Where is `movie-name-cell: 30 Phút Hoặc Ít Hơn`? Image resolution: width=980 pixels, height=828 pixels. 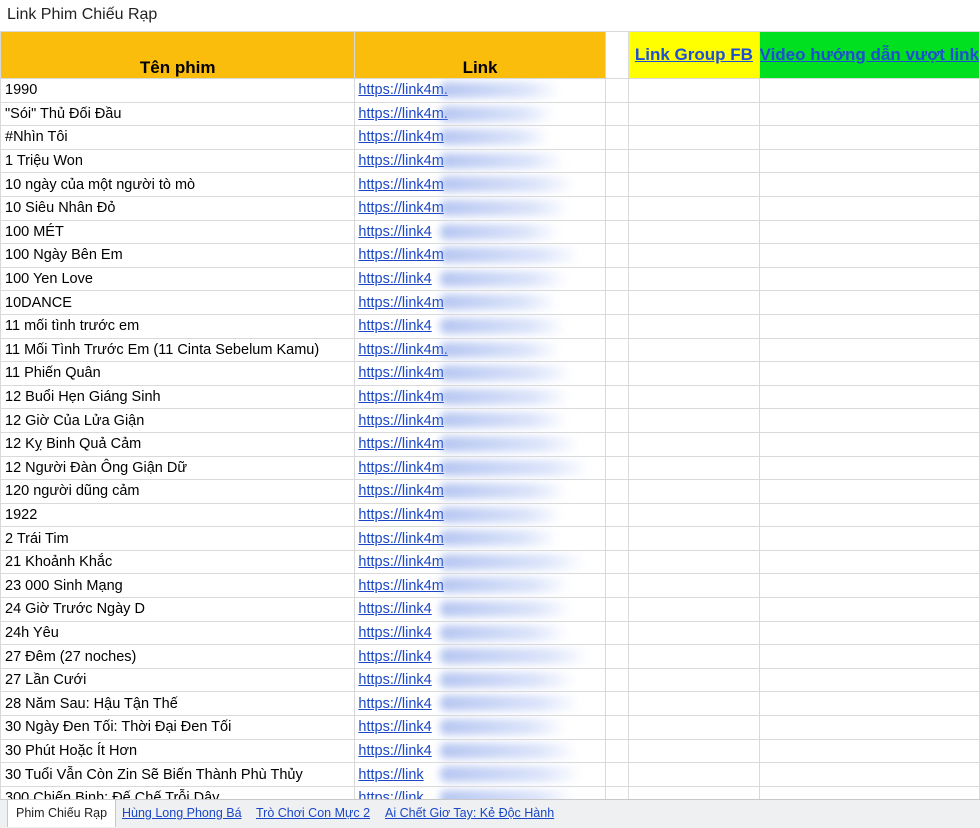 movie-name-cell: 30 Phút Hoặc Ít Hơn is located at coordinates (178, 751).